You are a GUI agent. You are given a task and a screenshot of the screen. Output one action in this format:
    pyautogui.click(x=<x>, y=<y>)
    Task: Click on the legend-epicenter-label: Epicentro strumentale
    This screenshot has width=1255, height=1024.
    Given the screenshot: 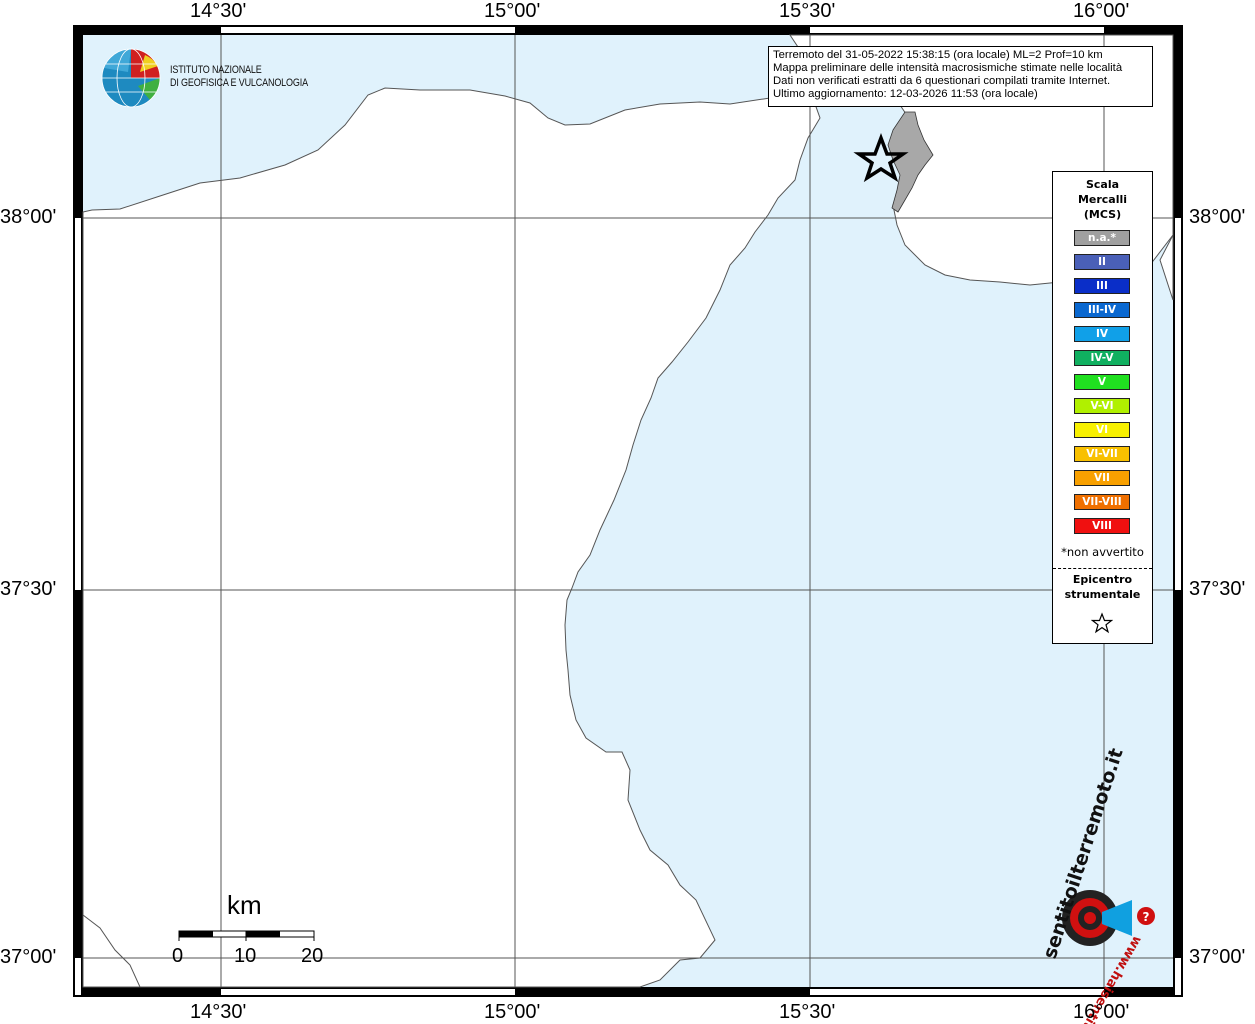 What is the action you would take?
    pyautogui.click(x=1102, y=587)
    